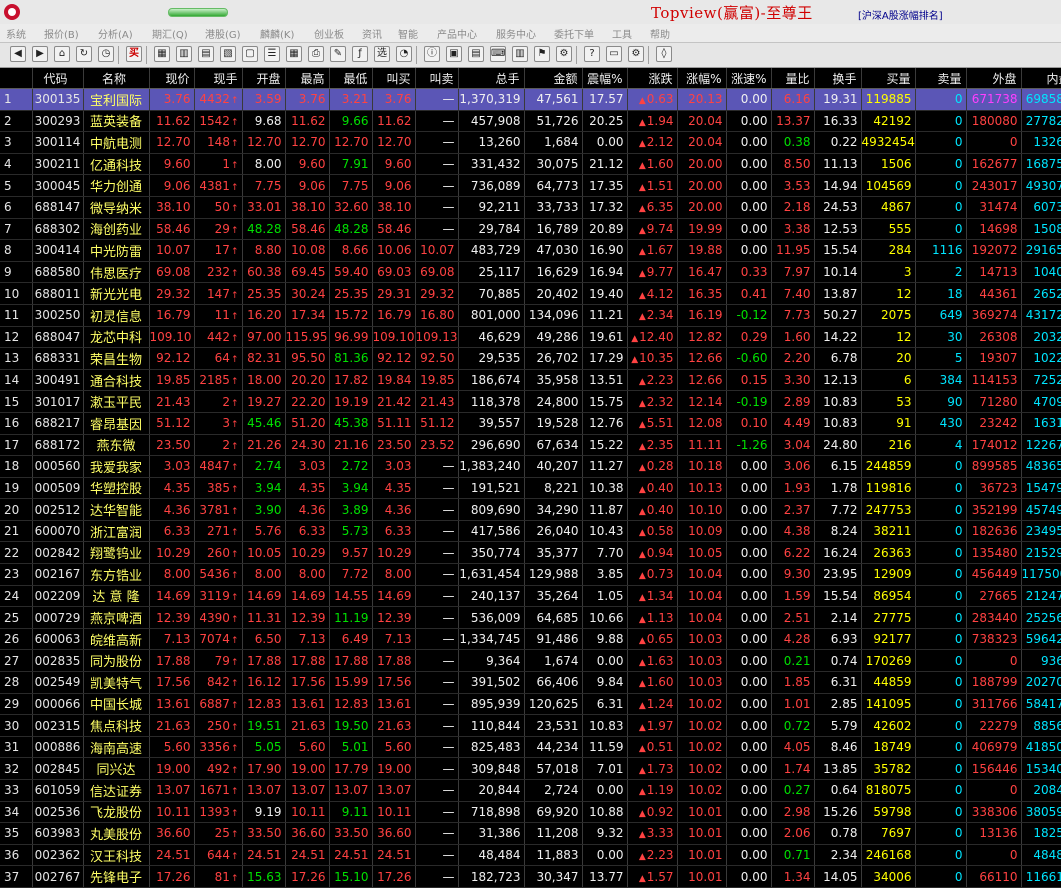 The height and width of the screenshot is (888, 1061). I want to click on menu-item: 创业板, so click(329, 33).